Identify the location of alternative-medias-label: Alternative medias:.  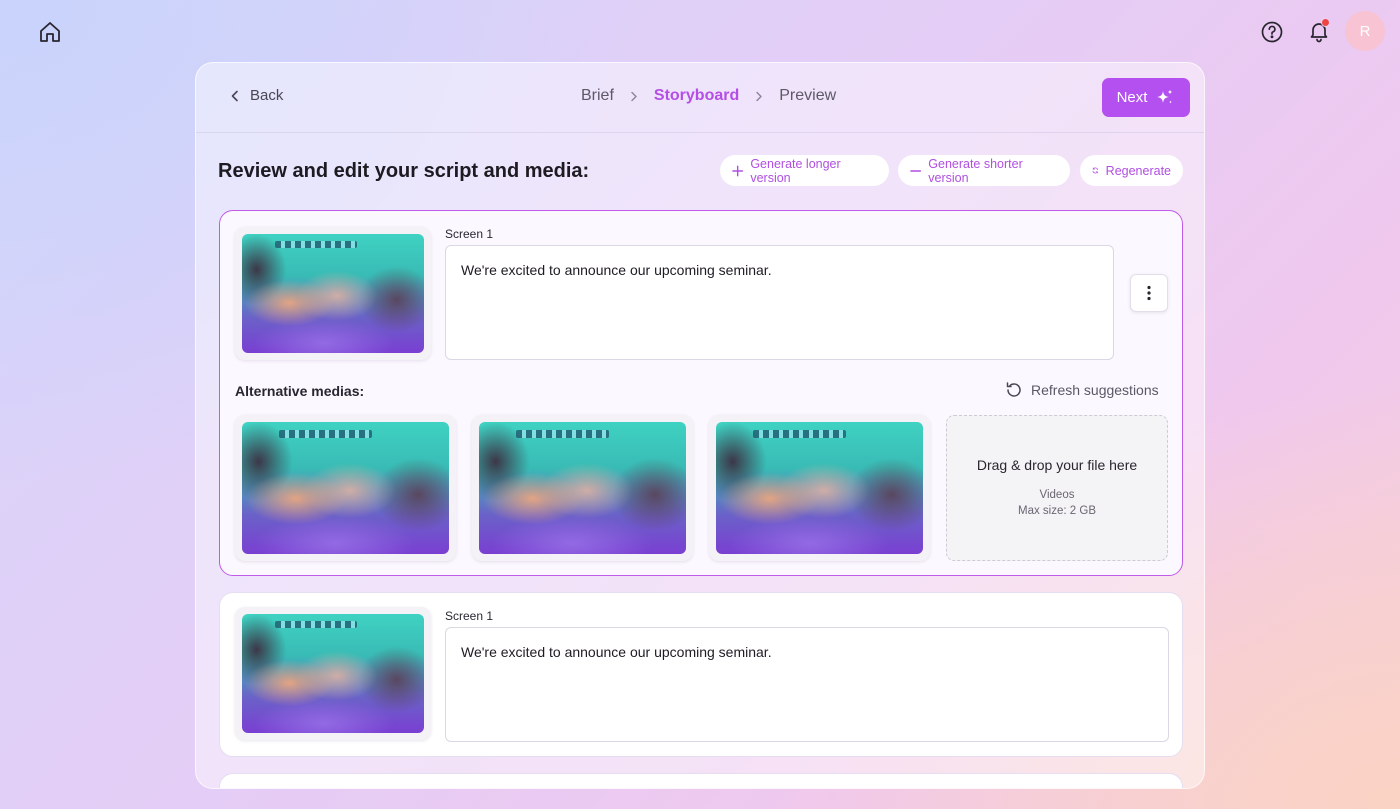
(300, 391).